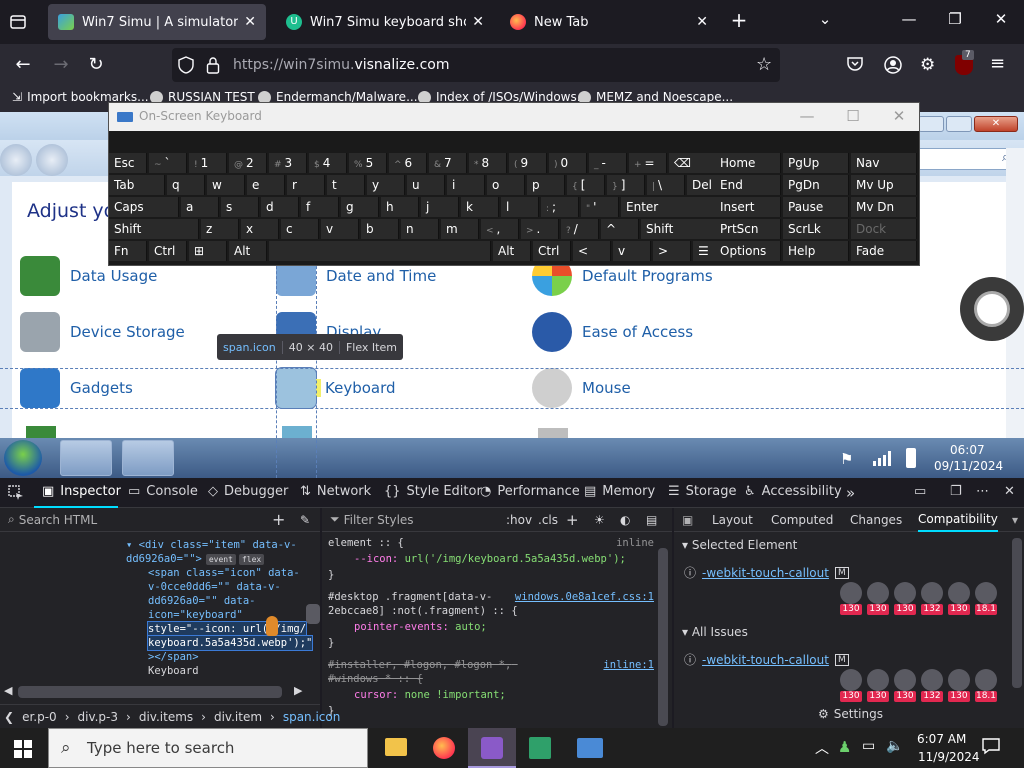 The height and width of the screenshot is (768, 1024). I want to click on osk-key: Shift, so click(154, 229).